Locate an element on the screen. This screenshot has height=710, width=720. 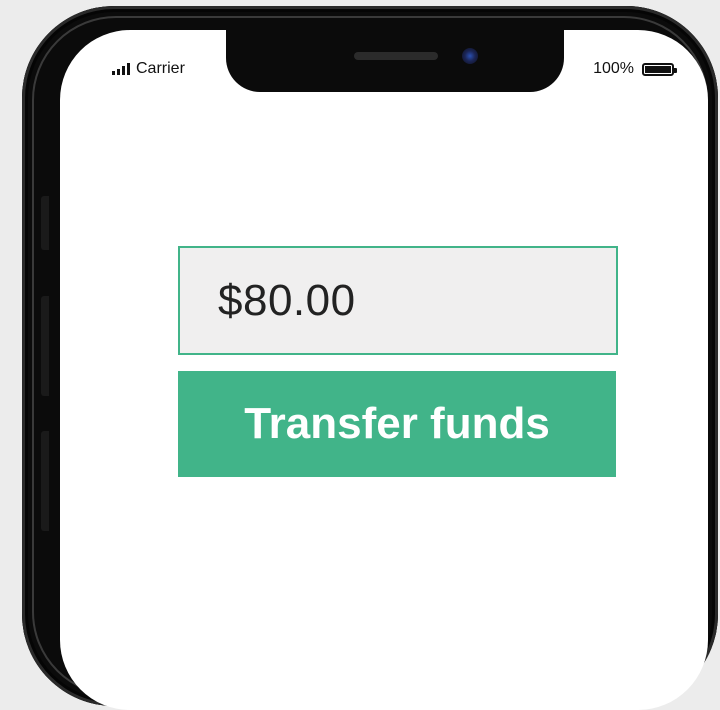
transfer-funds-label: Transfer funds is located at coordinates (397, 423).